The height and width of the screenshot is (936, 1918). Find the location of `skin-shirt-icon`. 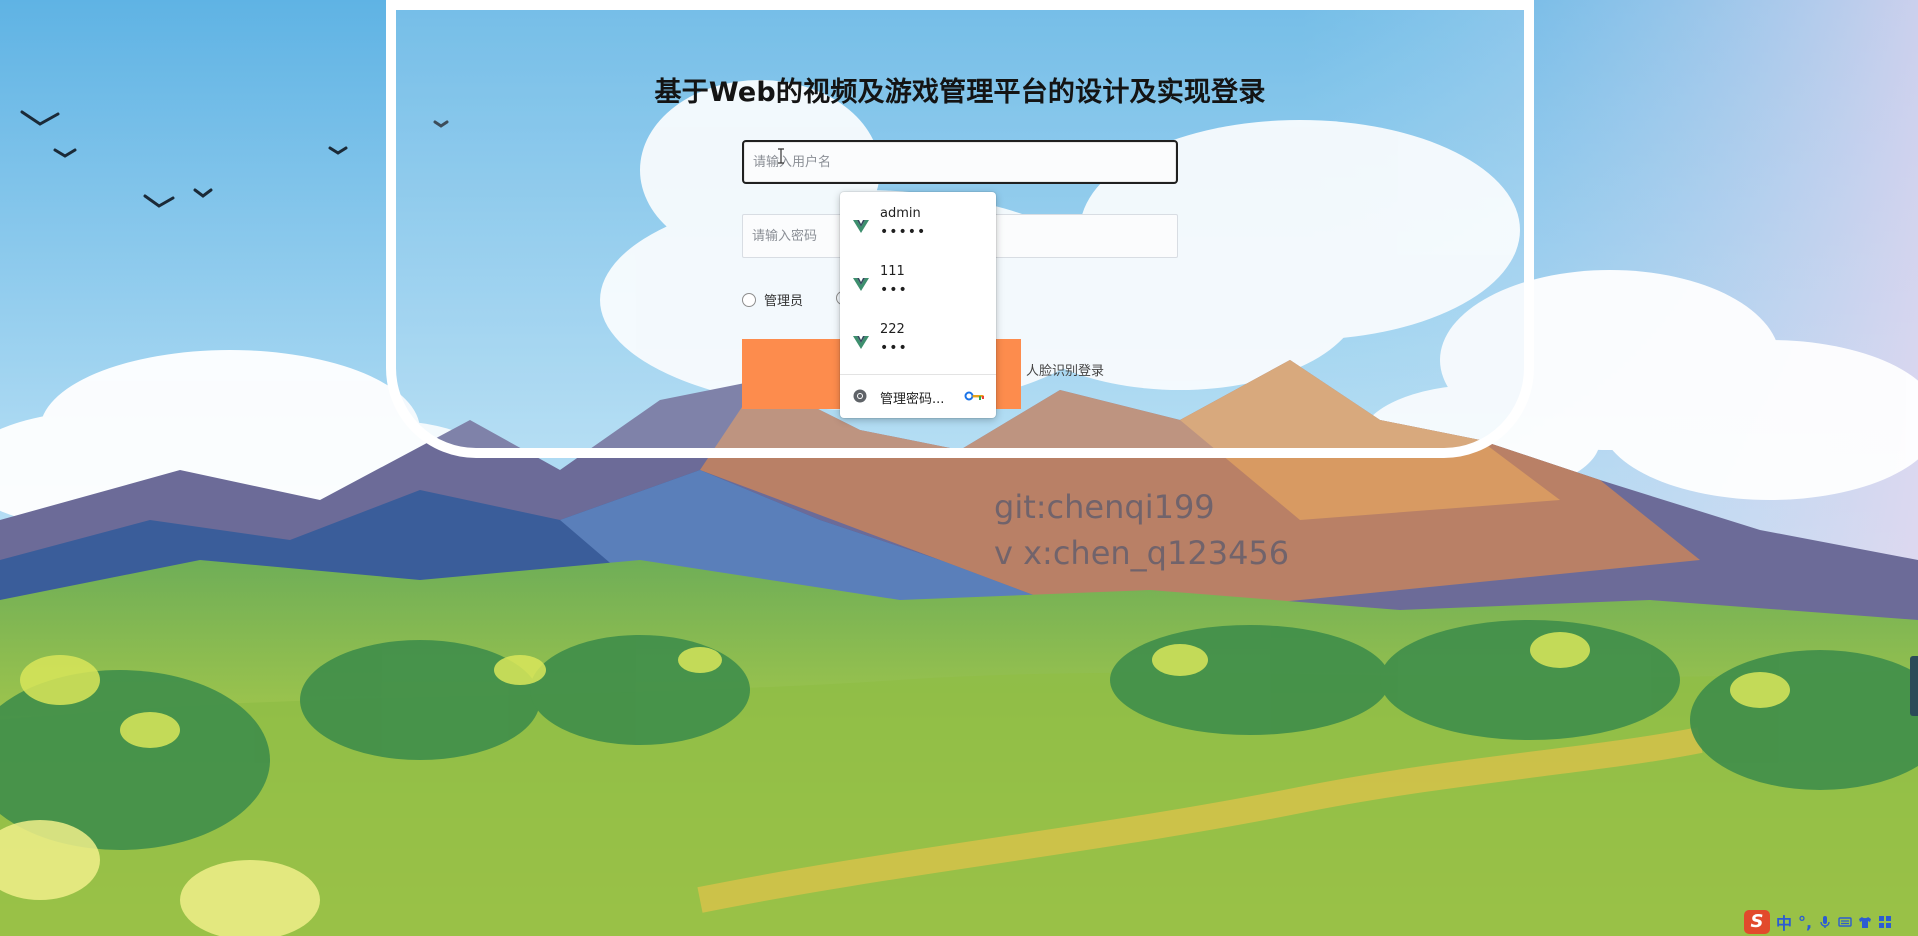

skin-shirt-icon is located at coordinates (1865, 922).